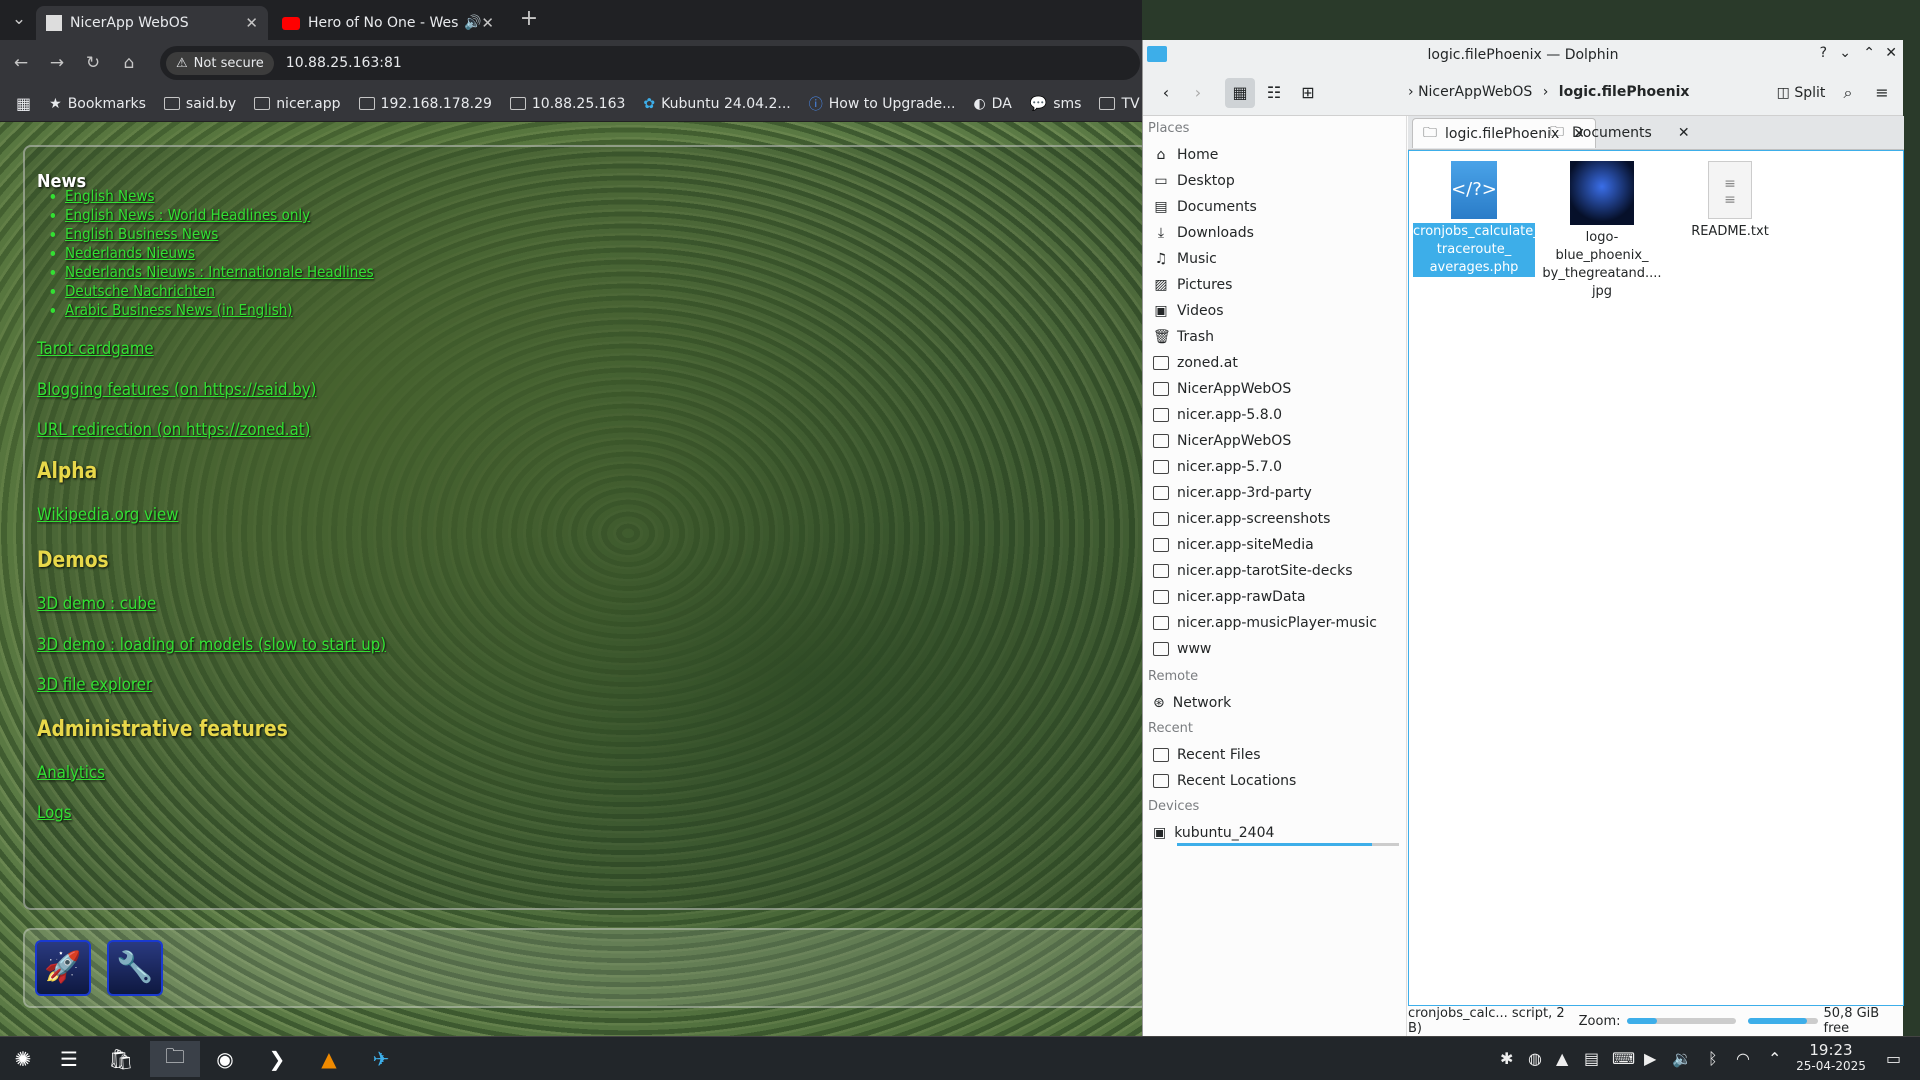 The height and width of the screenshot is (1080, 1920). What do you see at coordinates (1274, 311) in the screenshot?
I see `place-item: ▣ Videos` at bounding box center [1274, 311].